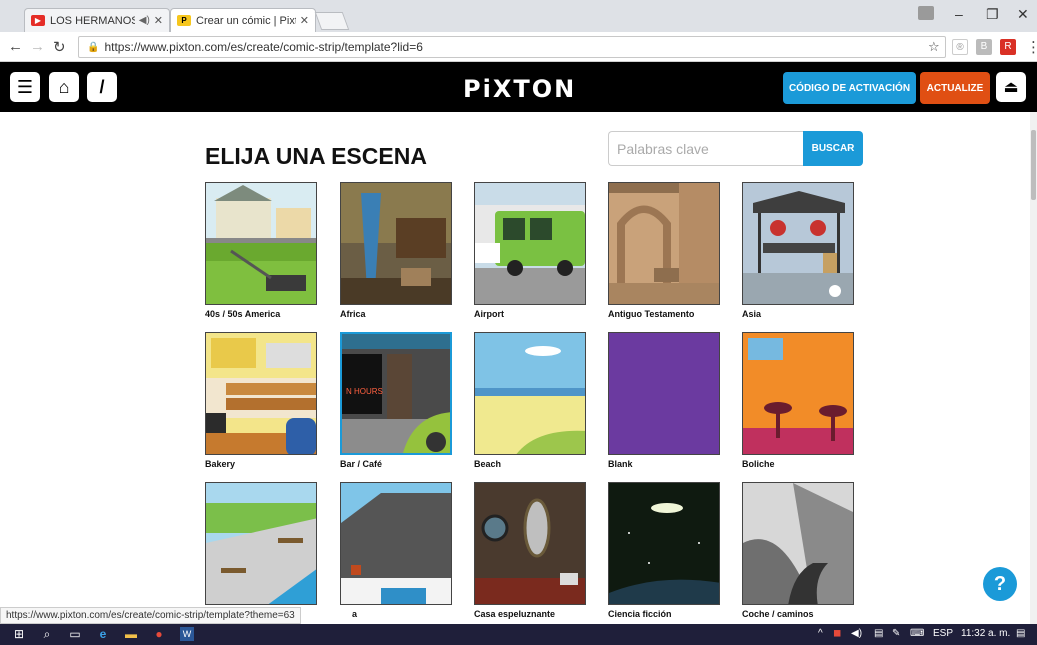 The image size is (1037, 645). What do you see at coordinates (1011, 87) in the screenshot?
I see `logout-icon: ⏏` at bounding box center [1011, 87].